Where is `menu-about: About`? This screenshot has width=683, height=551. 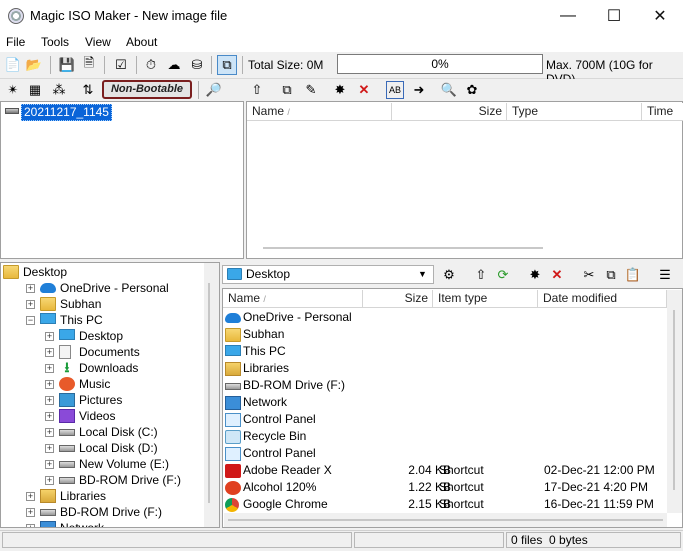 menu-about: About is located at coordinates (141, 42).